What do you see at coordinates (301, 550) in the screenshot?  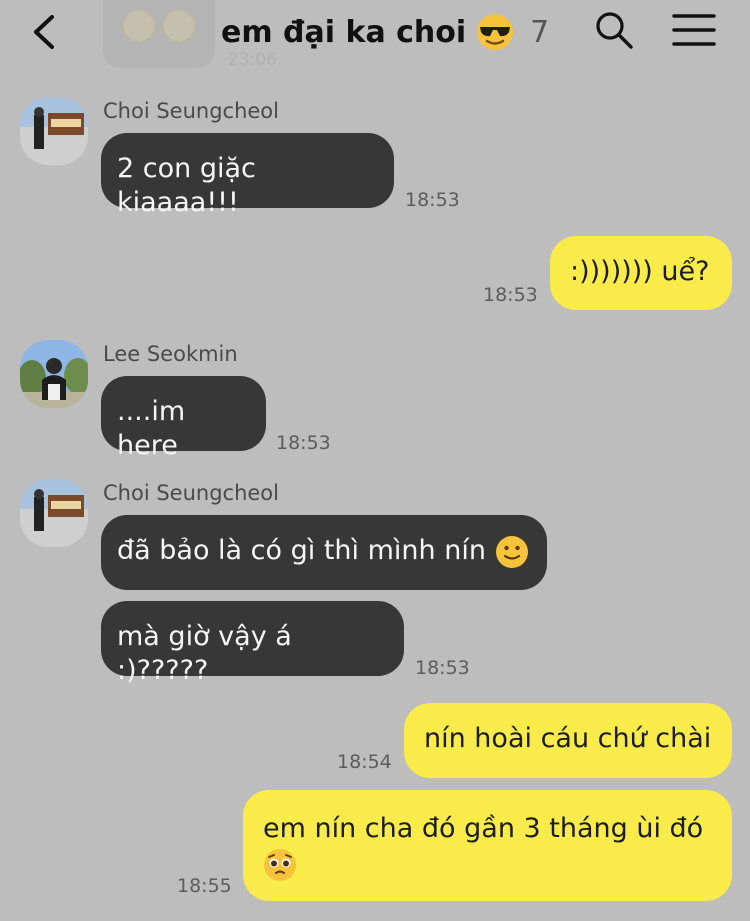 I see `message-text: đã bảo là có gì thì mình nín` at bounding box center [301, 550].